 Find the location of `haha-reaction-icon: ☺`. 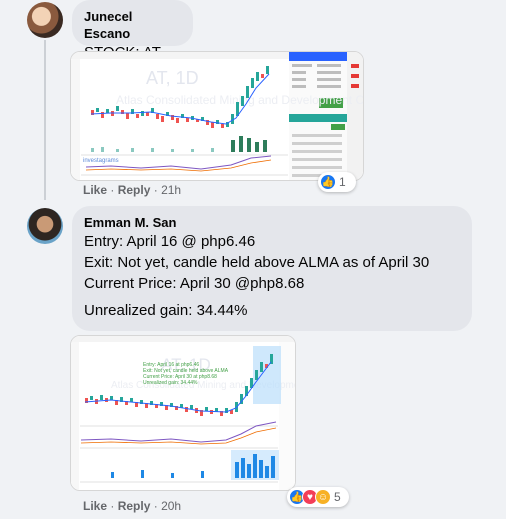

haha-reaction-icon: ☺ is located at coordinates (323, 497).